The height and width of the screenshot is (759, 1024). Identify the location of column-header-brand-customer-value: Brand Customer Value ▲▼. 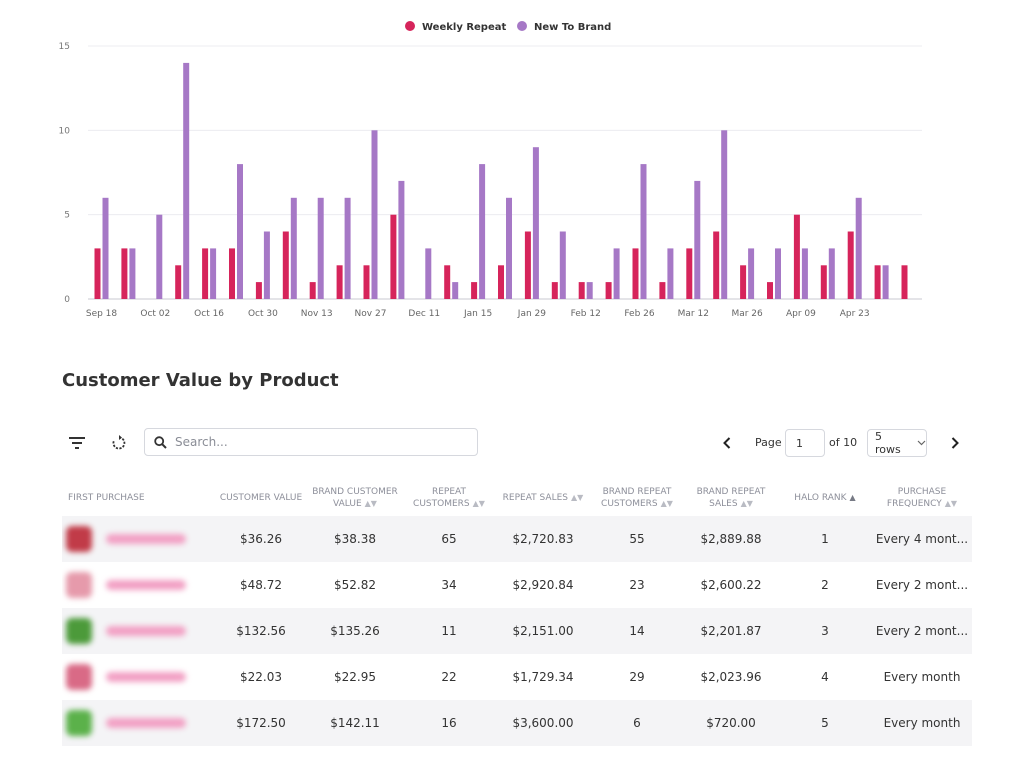
(355, 498).